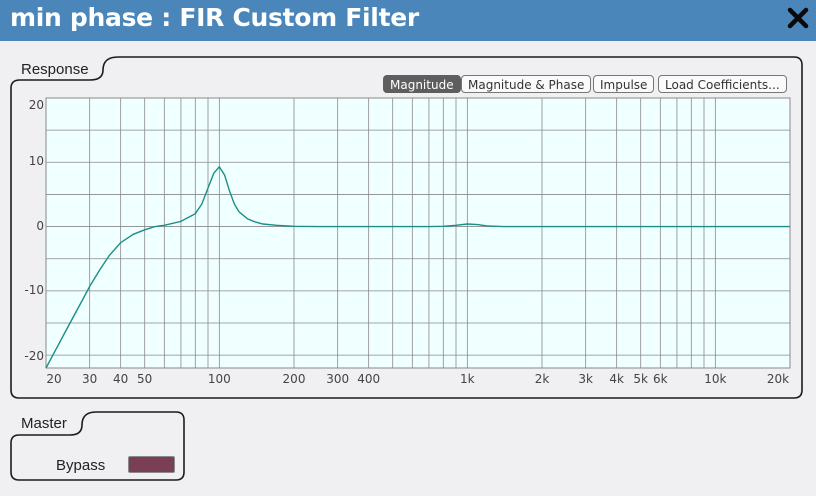  I want to click on x-tick-label: 40, so click(121, 379).